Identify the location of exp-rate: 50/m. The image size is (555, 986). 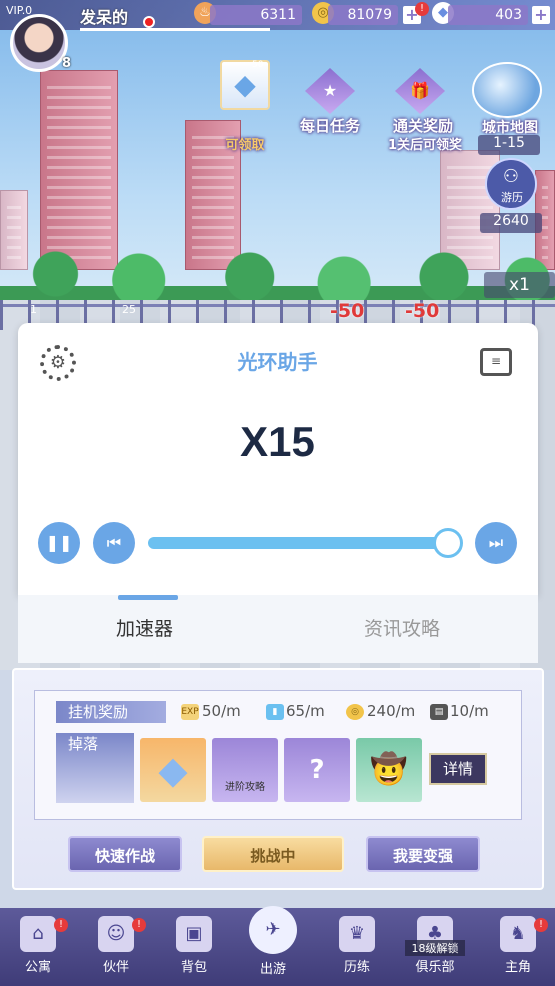
(221, 711).